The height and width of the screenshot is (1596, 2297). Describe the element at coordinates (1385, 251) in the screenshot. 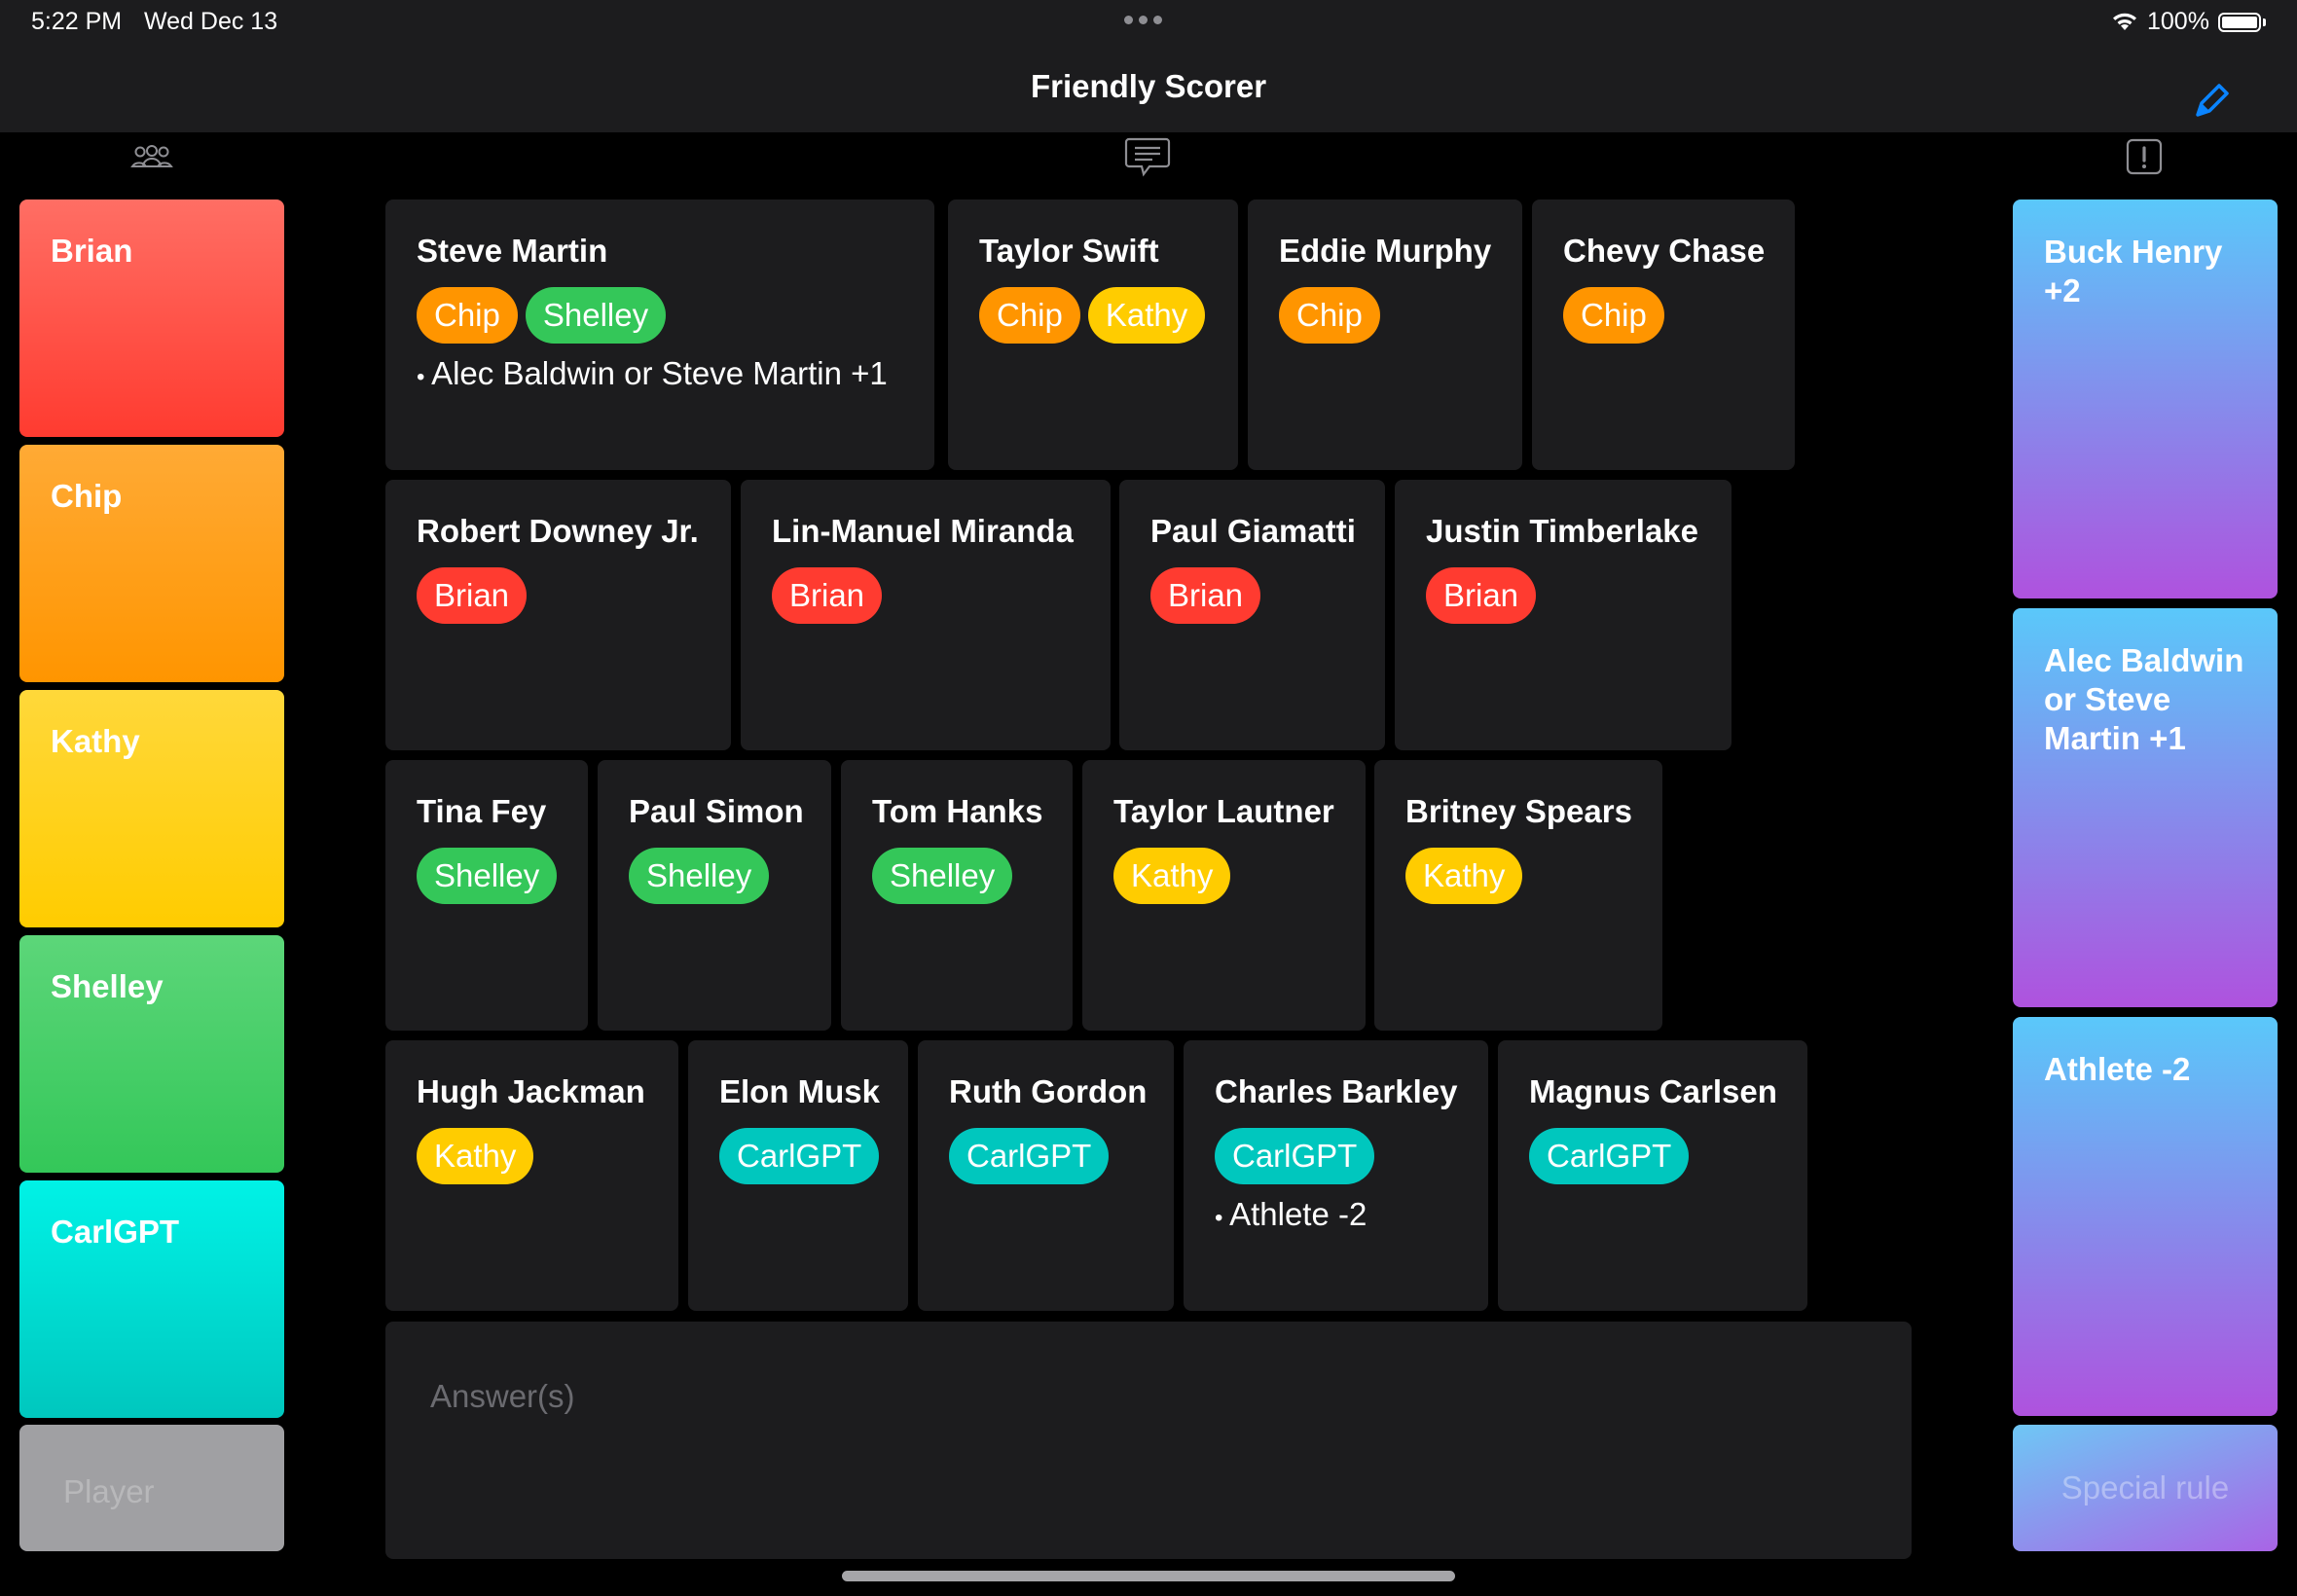

I see `answer-name: Eddie Murphy` at that location.